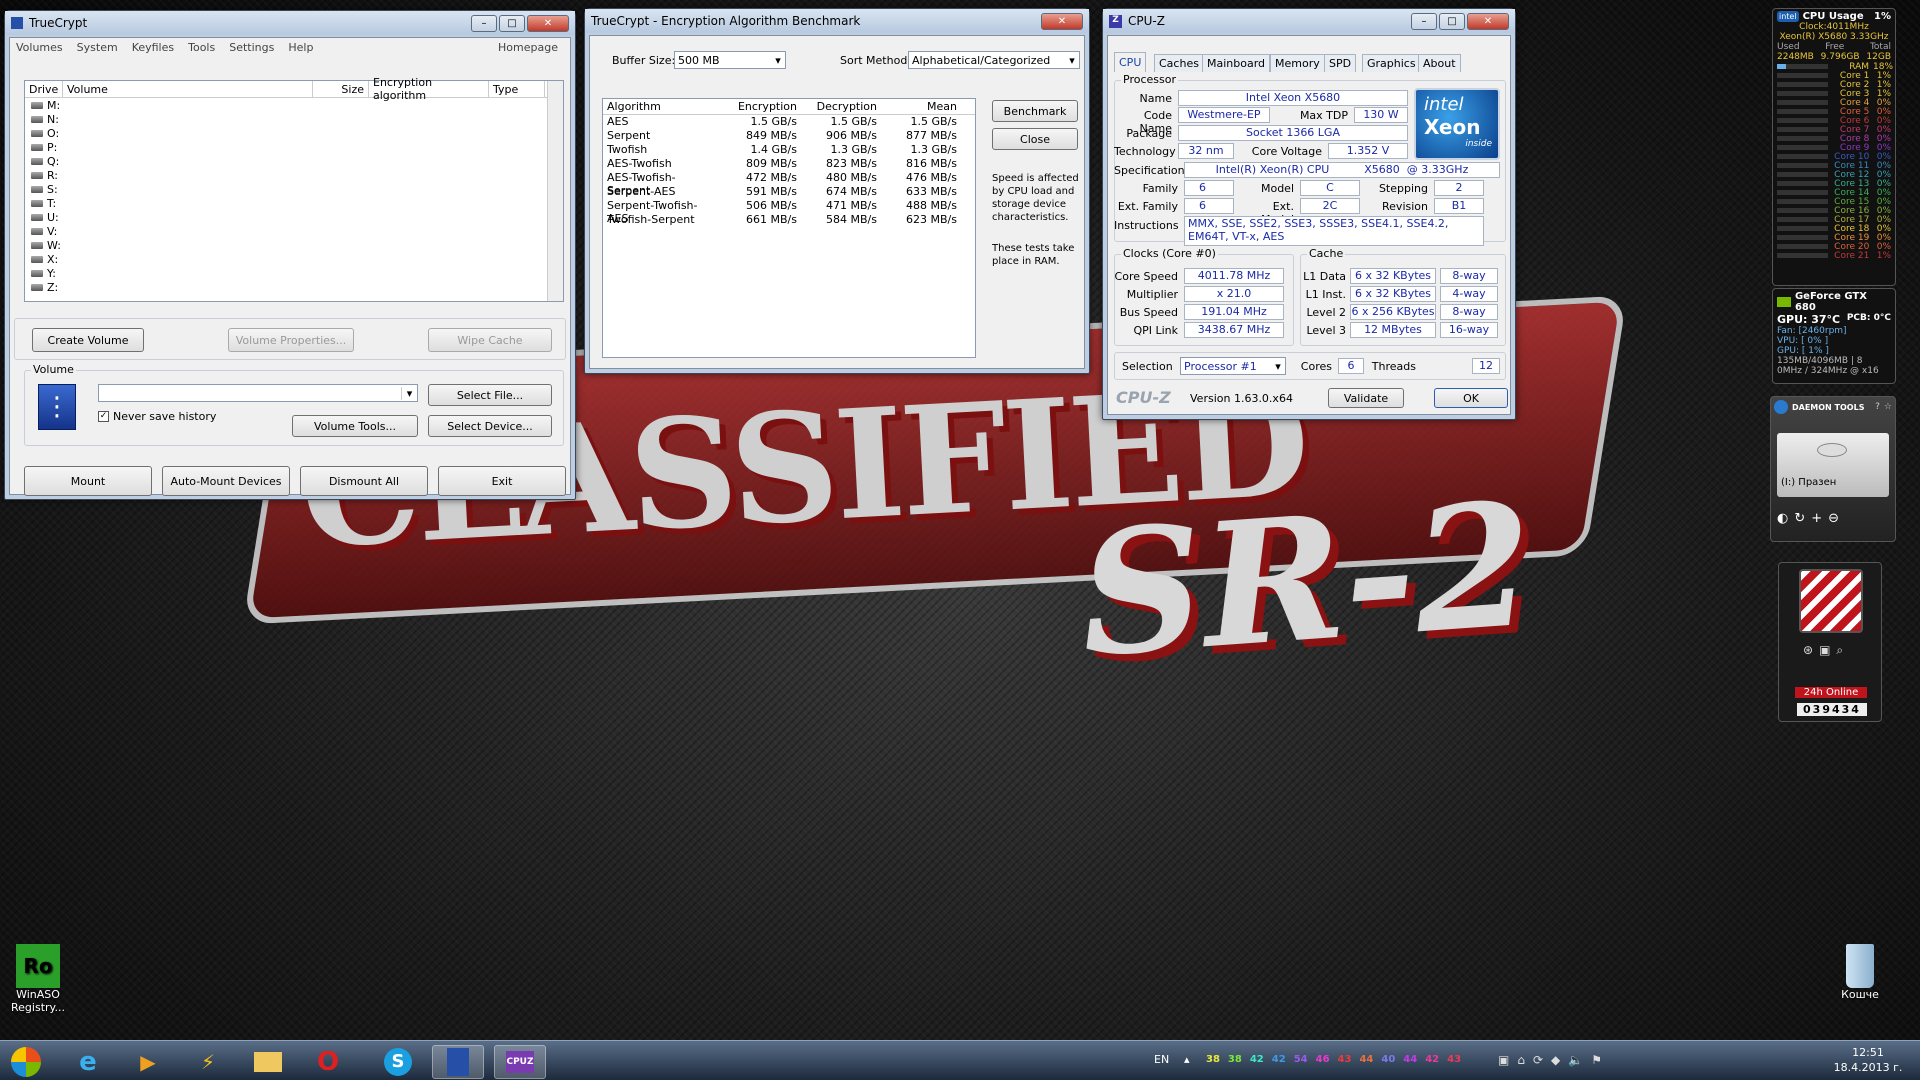 Image resolution: width=1920 pixels, height=1080 pixels. Describe the element at coordinates (1297, 63) in the screenshot. I see `tab-memory: Memory` at that location.